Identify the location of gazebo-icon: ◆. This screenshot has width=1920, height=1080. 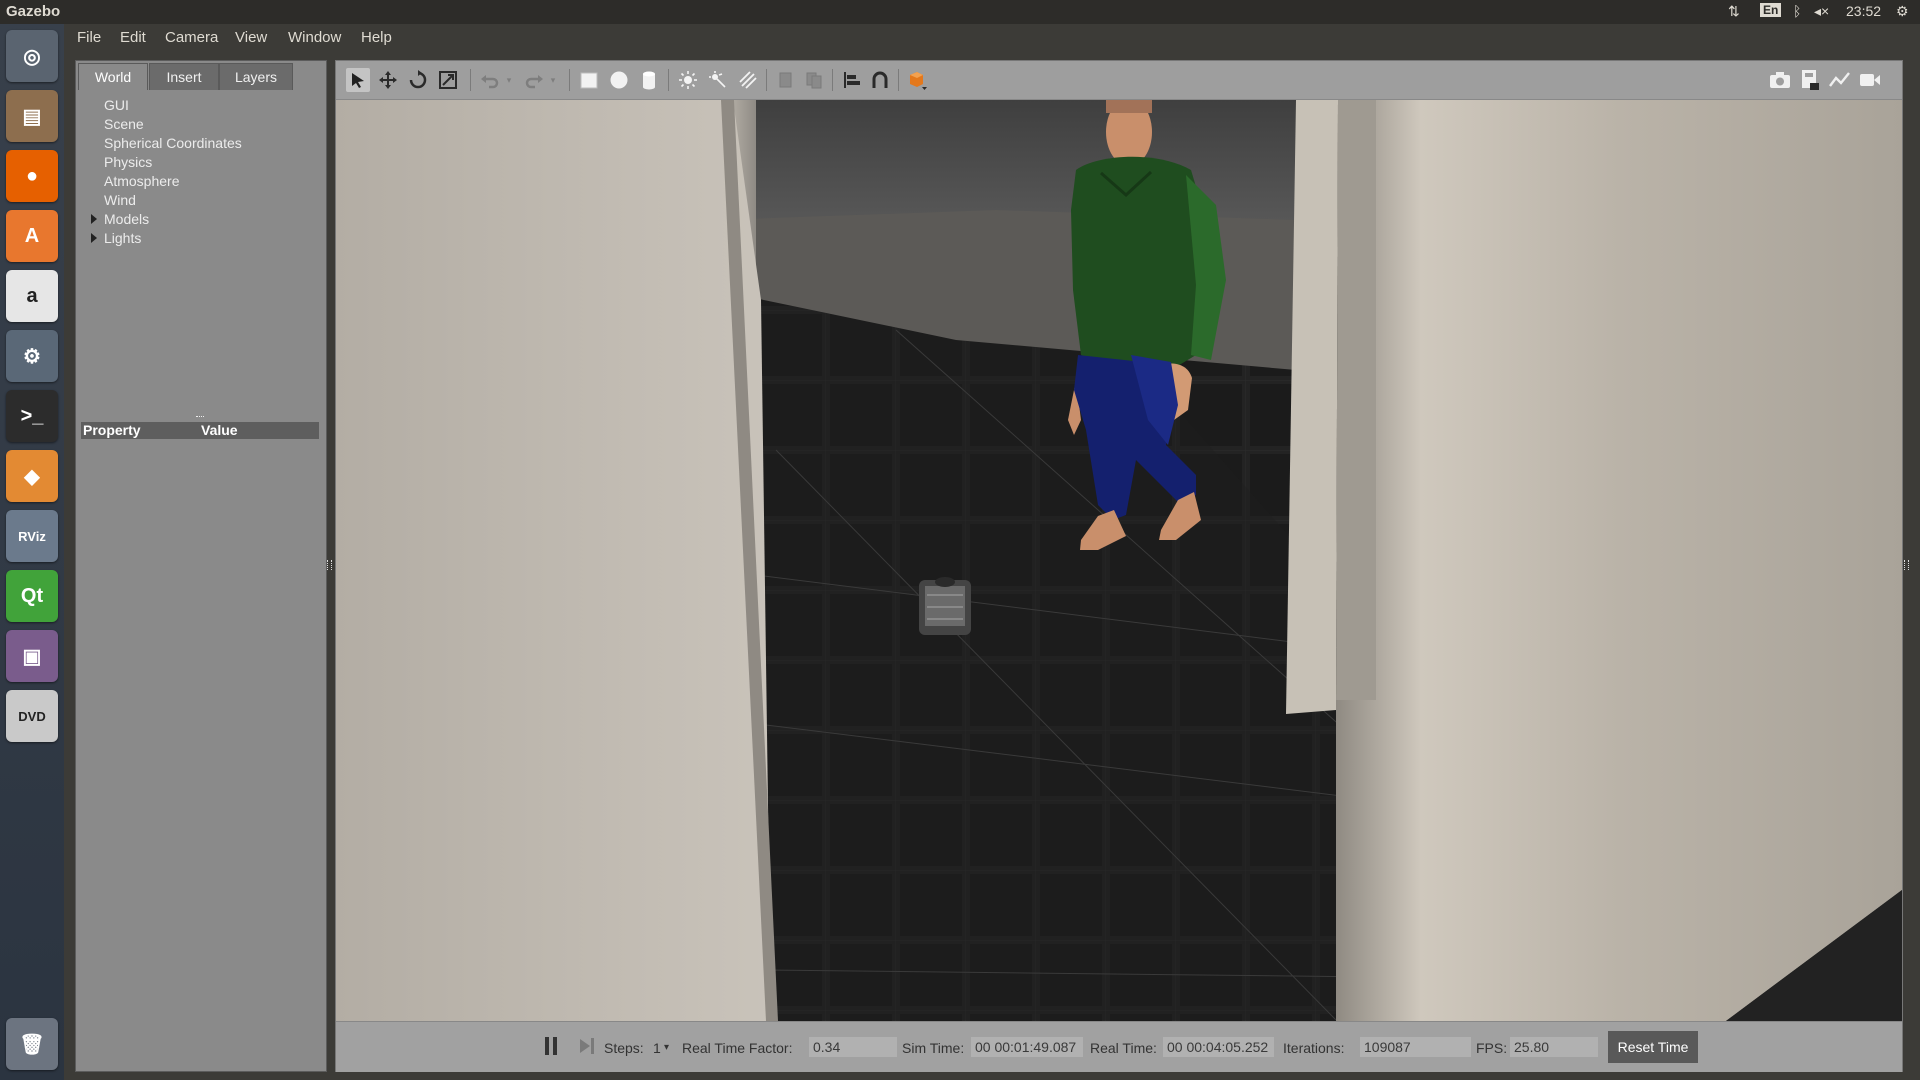
(32, 476).